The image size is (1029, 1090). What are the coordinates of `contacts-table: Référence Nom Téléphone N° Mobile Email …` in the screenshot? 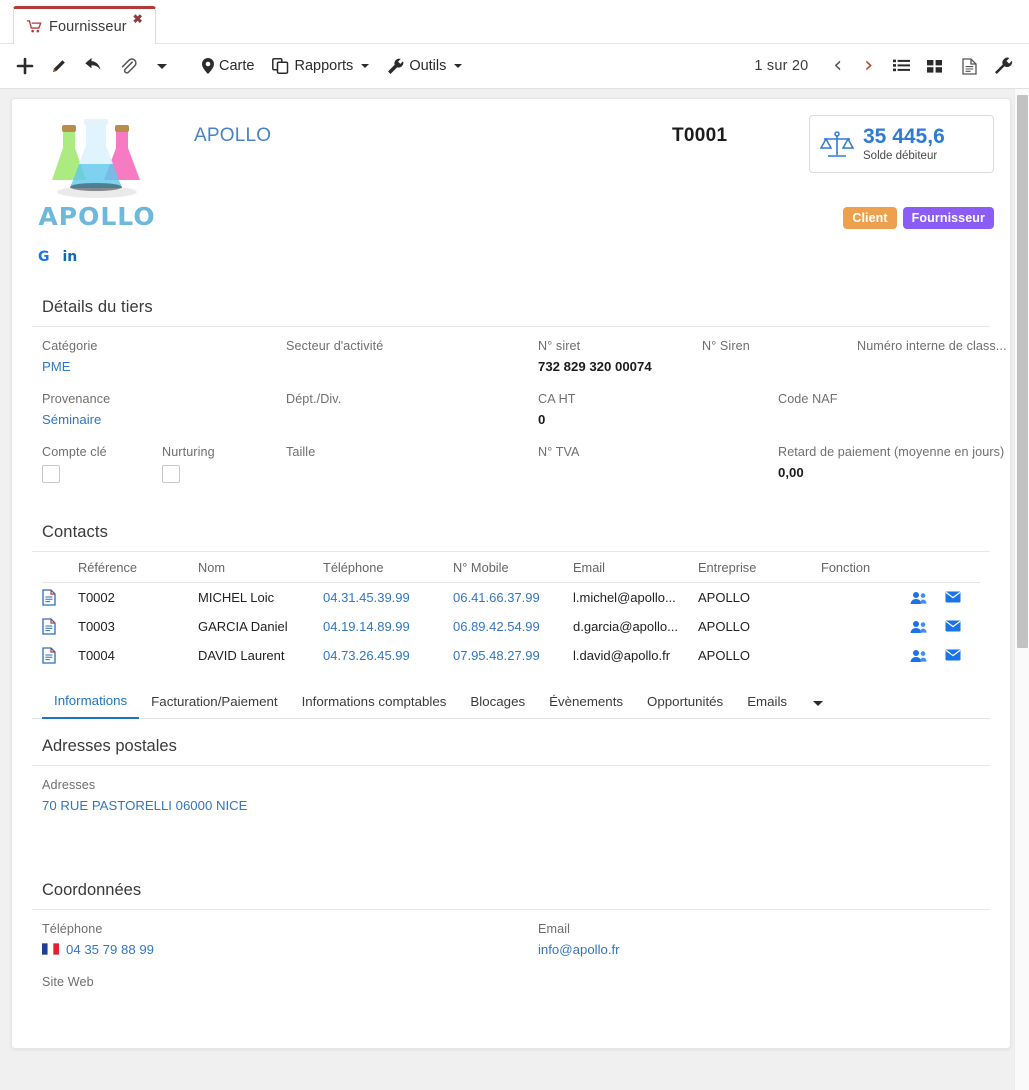 It's located at (511, 611).